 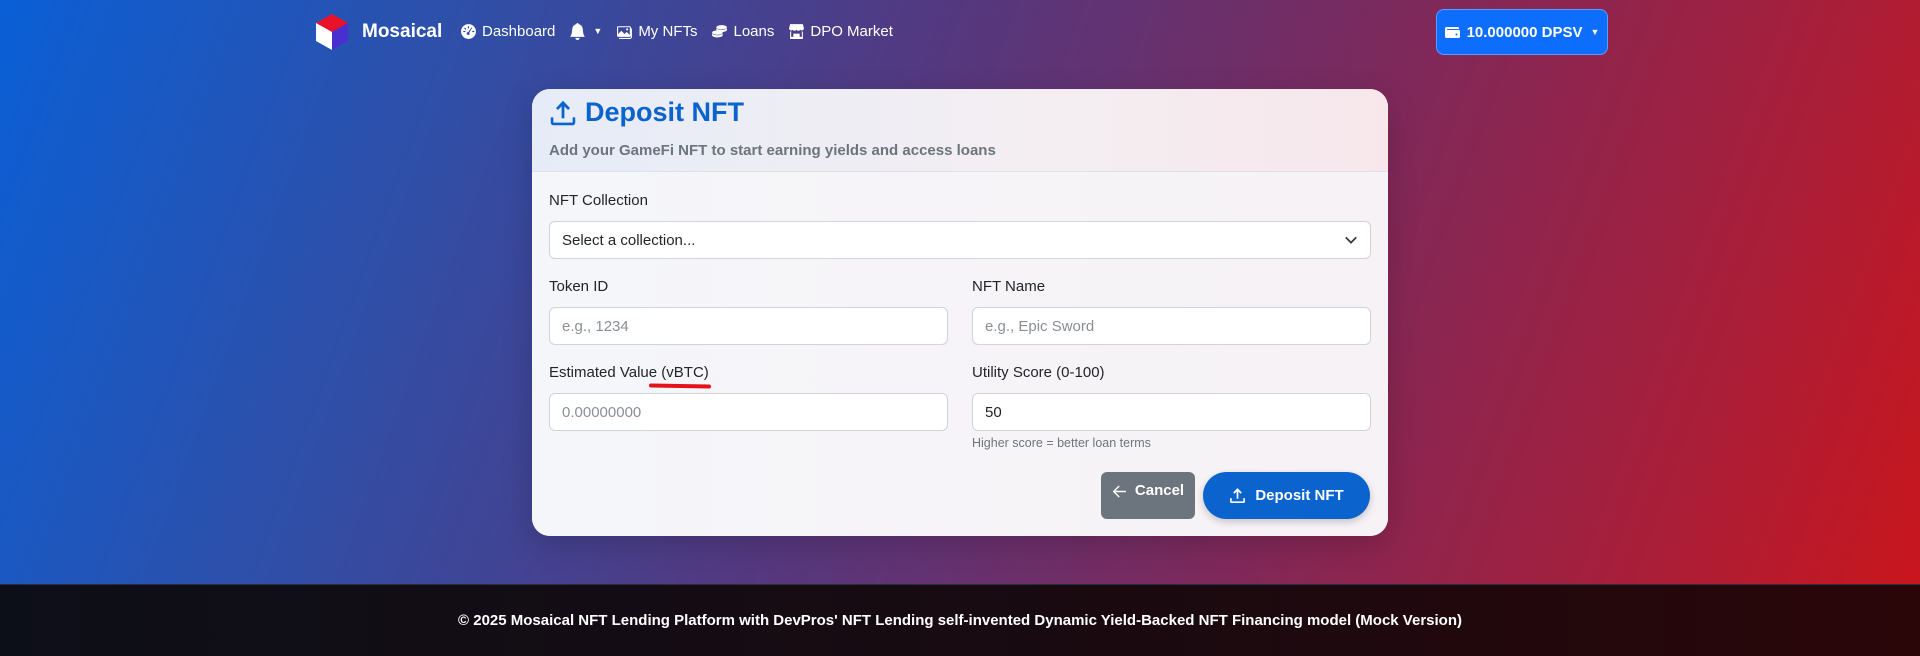 What do you see at coordinates (748, 326) in the screenshot?
I see `token-id-input: e.g., 1234` at bounding box center [748, 326].